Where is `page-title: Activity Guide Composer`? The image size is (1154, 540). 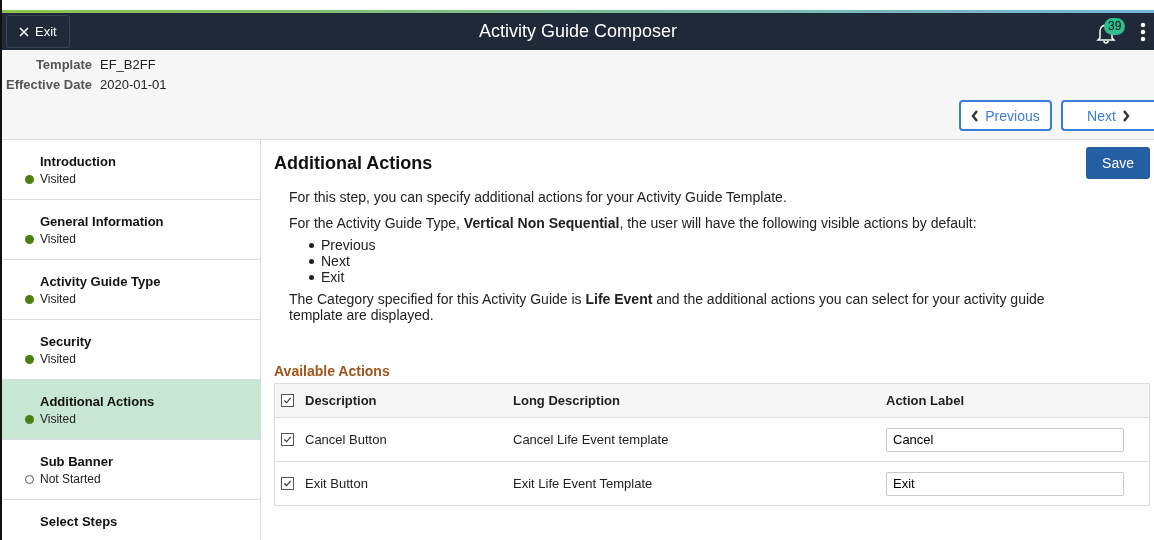
page-title: Activity Guide Composer is located at coordinates (578, 31).